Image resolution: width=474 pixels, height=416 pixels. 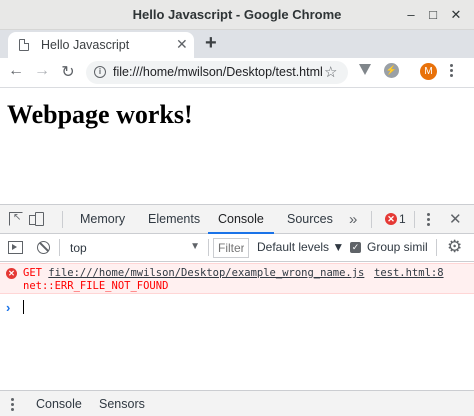 I want to click on dropdown-caret-icon: ▼, so click(x=195, y=246).